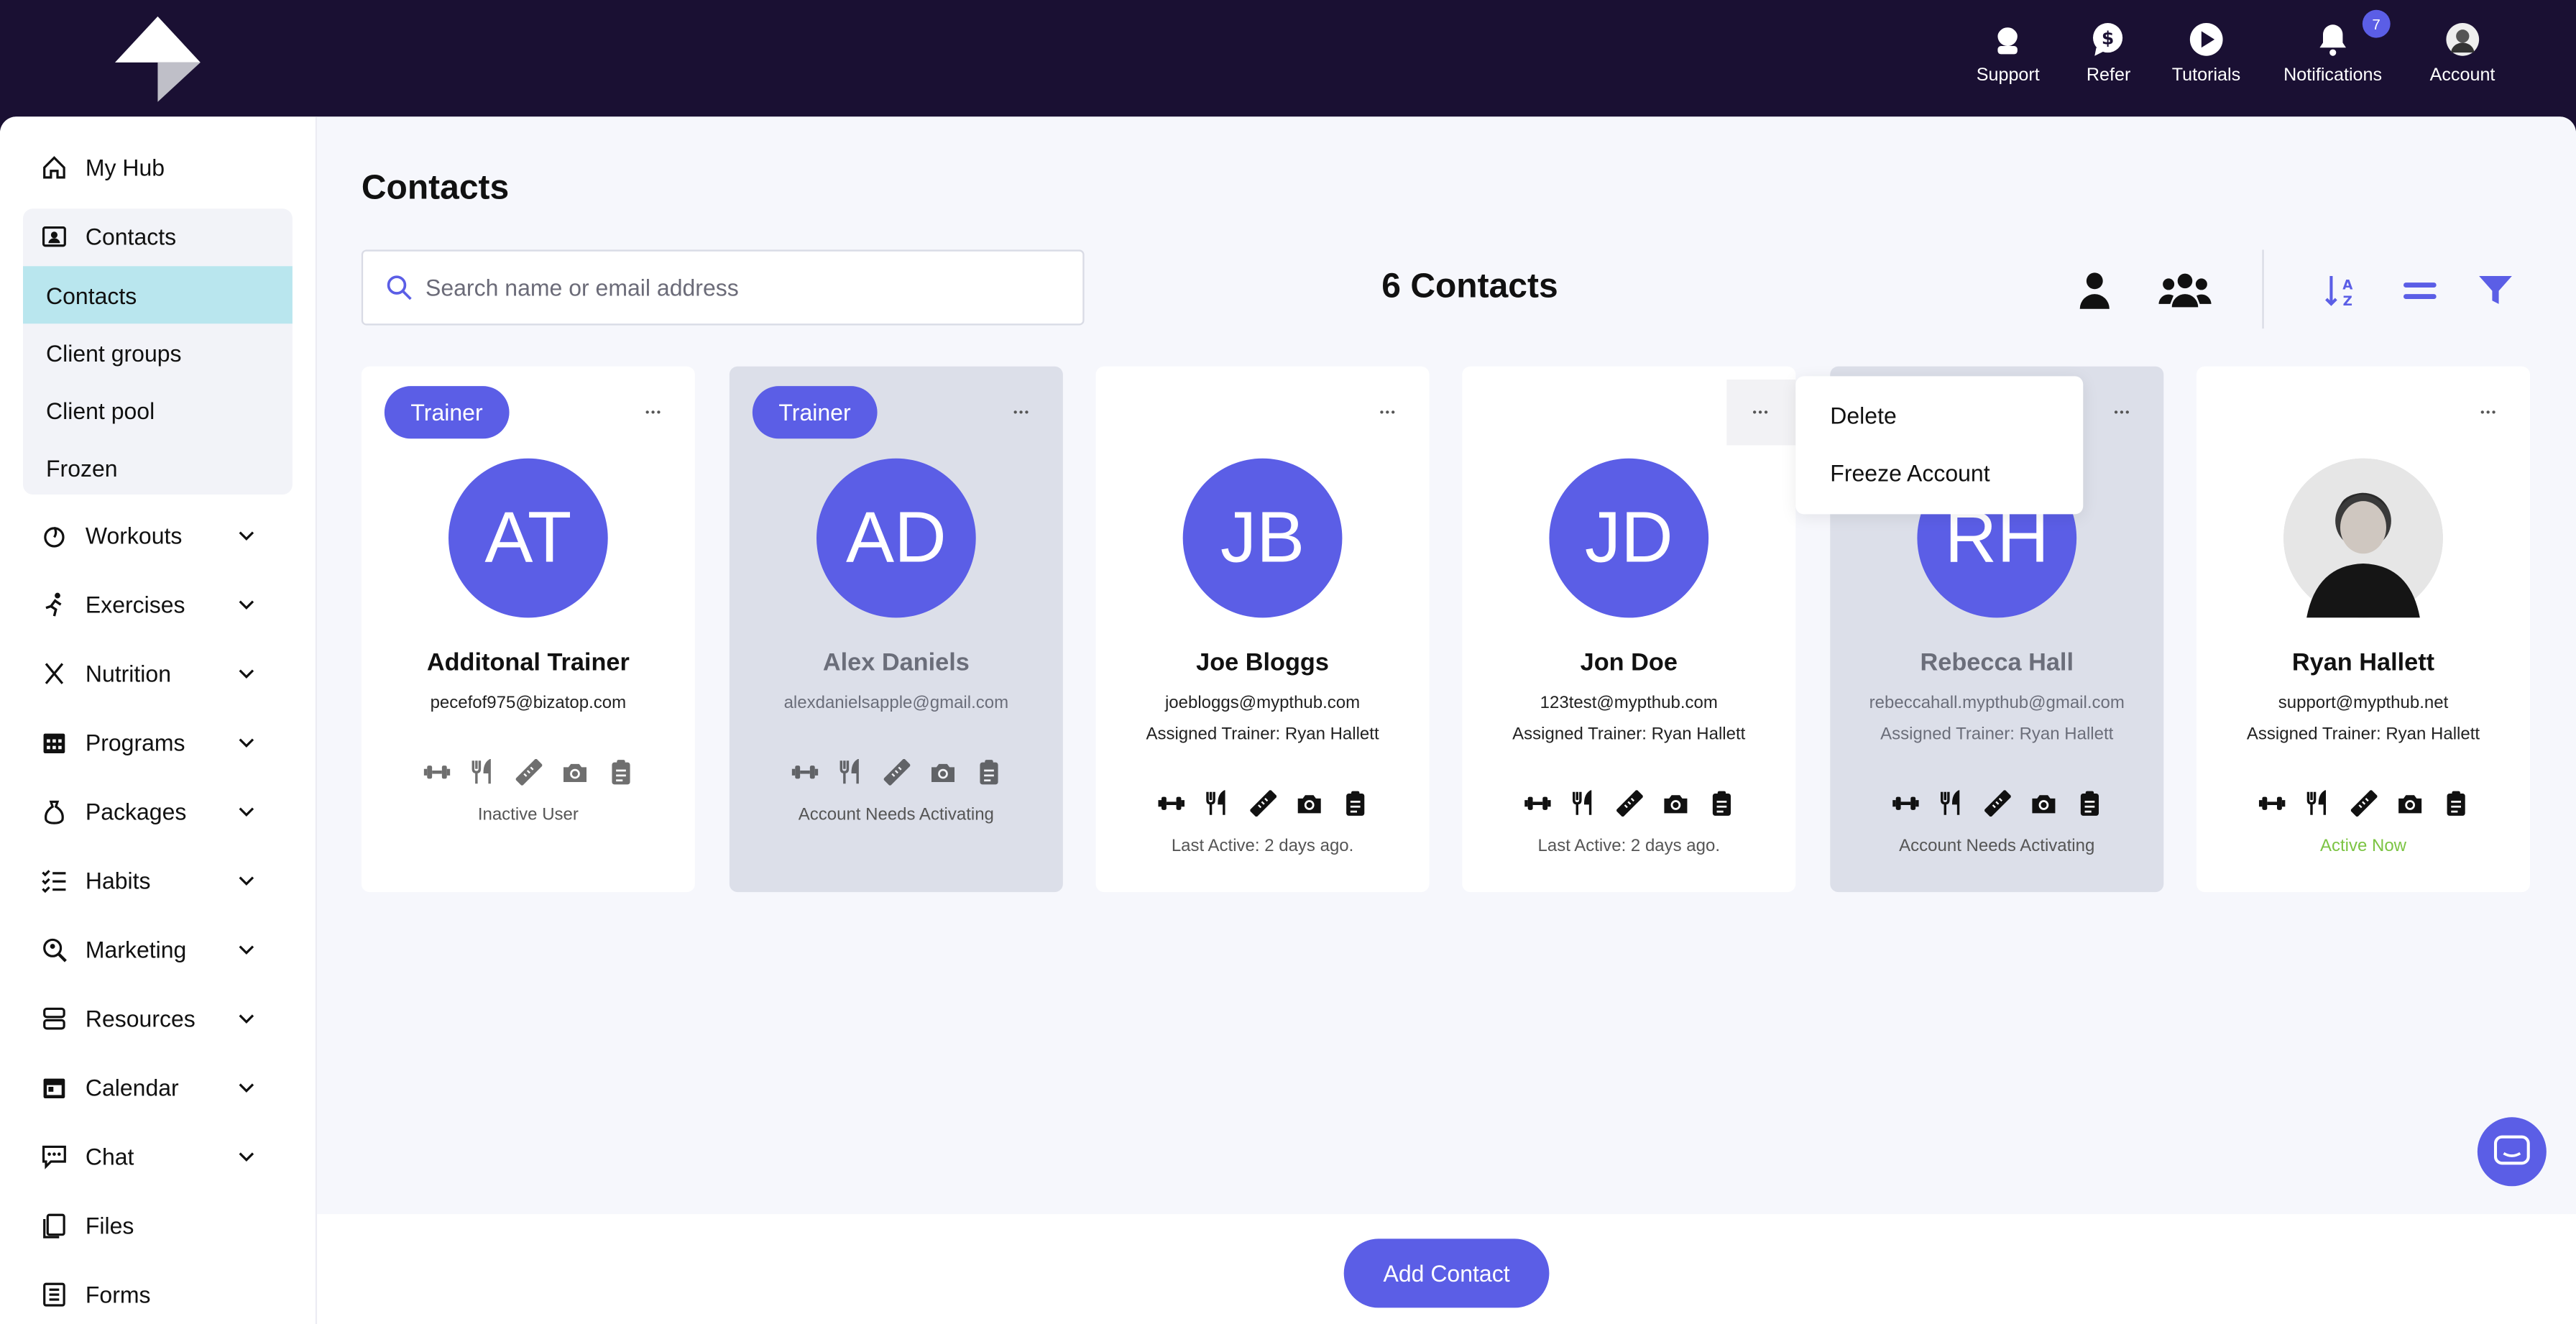 The image size is (2576, 1324). I want to click on sidebar-item-forms: Forms, so click(155, 1295).